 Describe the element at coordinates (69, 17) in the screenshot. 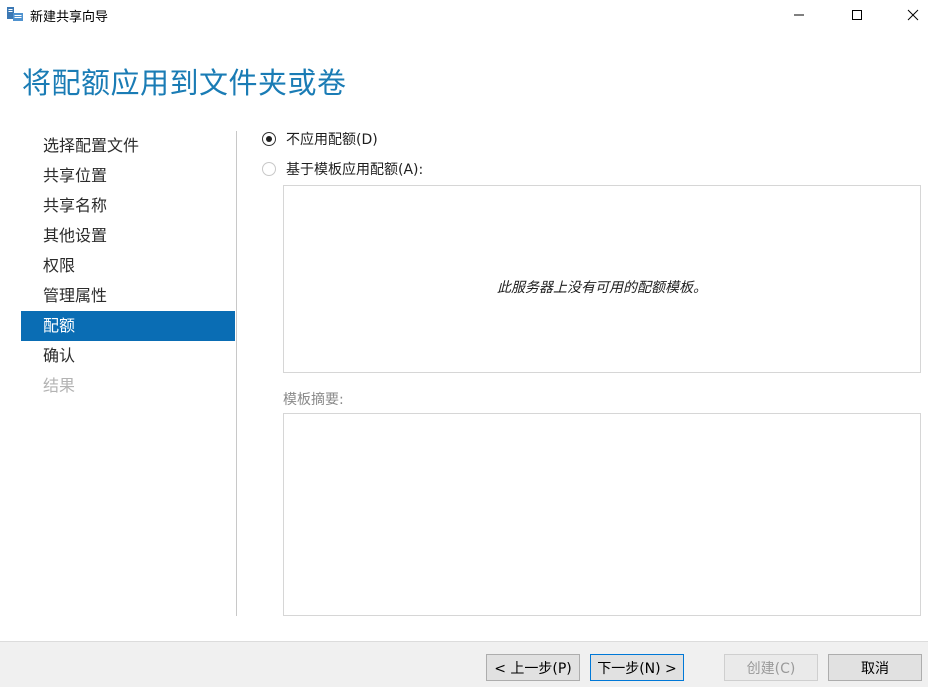

I see `window-title: 新建共享向导` at that location.